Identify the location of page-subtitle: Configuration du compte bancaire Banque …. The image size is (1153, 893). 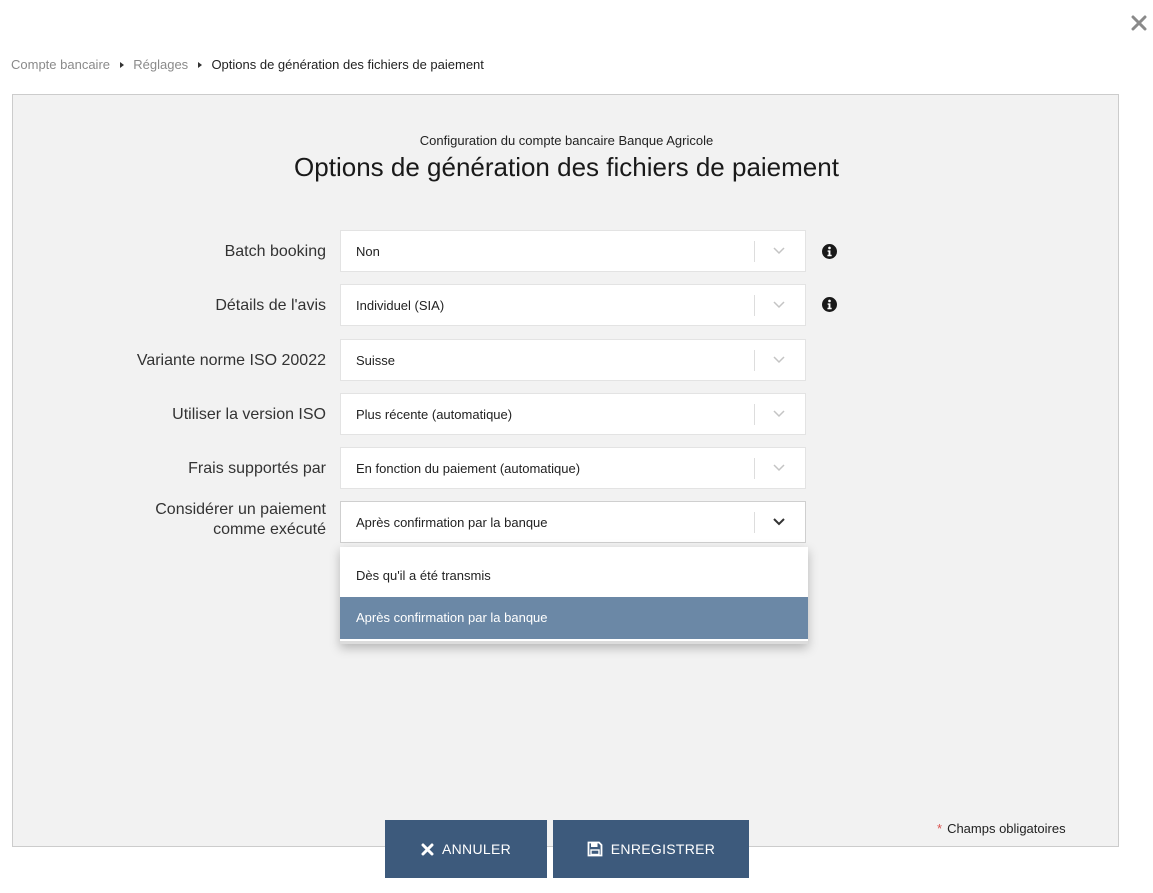
(566, 140).